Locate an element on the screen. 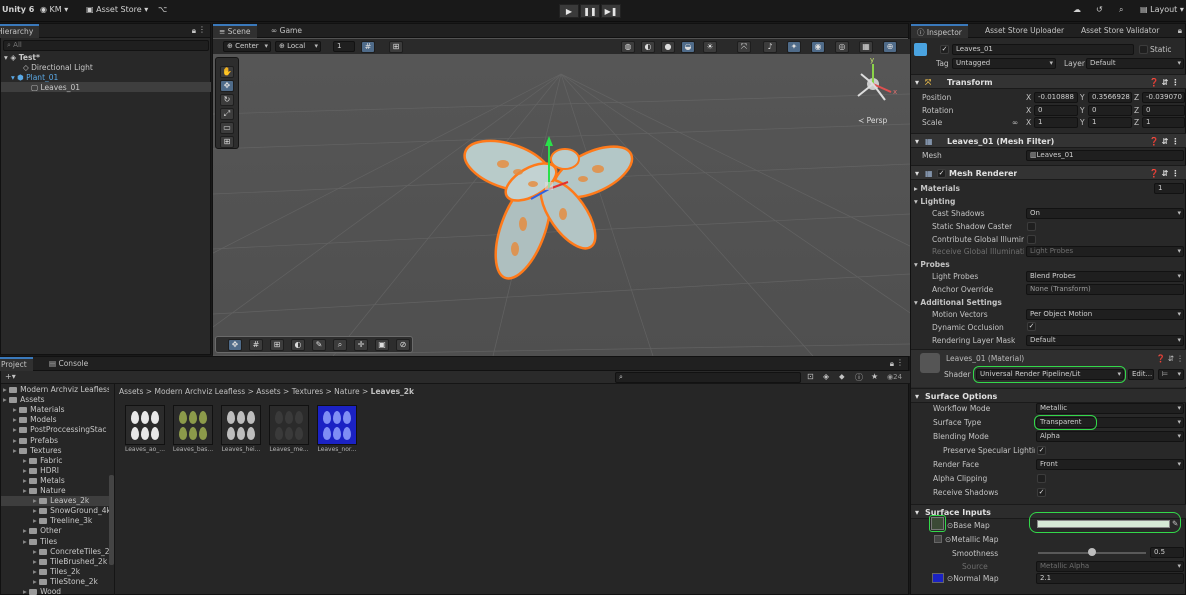 The height and width of the screenshot is (595, 1186). scene-root: ▾ ◈ Test* is located at coordinates (22, 57).